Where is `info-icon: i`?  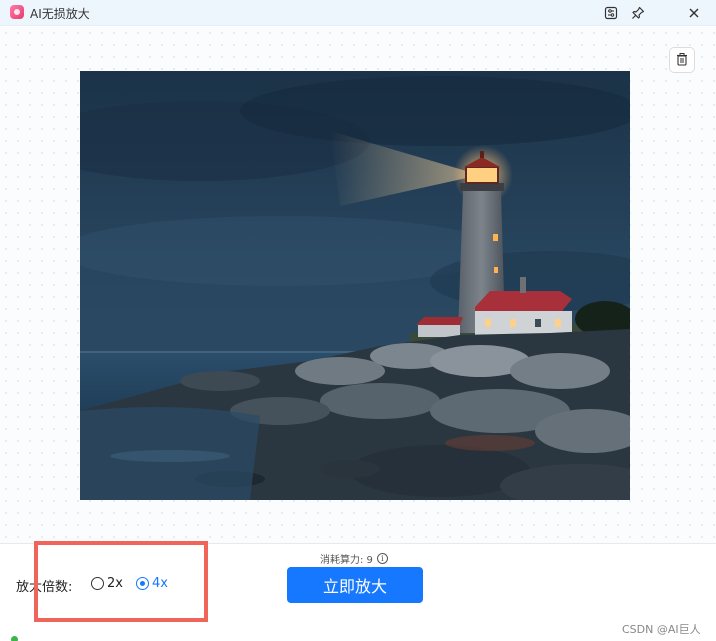
info-icon: i is located at coordinates (382, 558).